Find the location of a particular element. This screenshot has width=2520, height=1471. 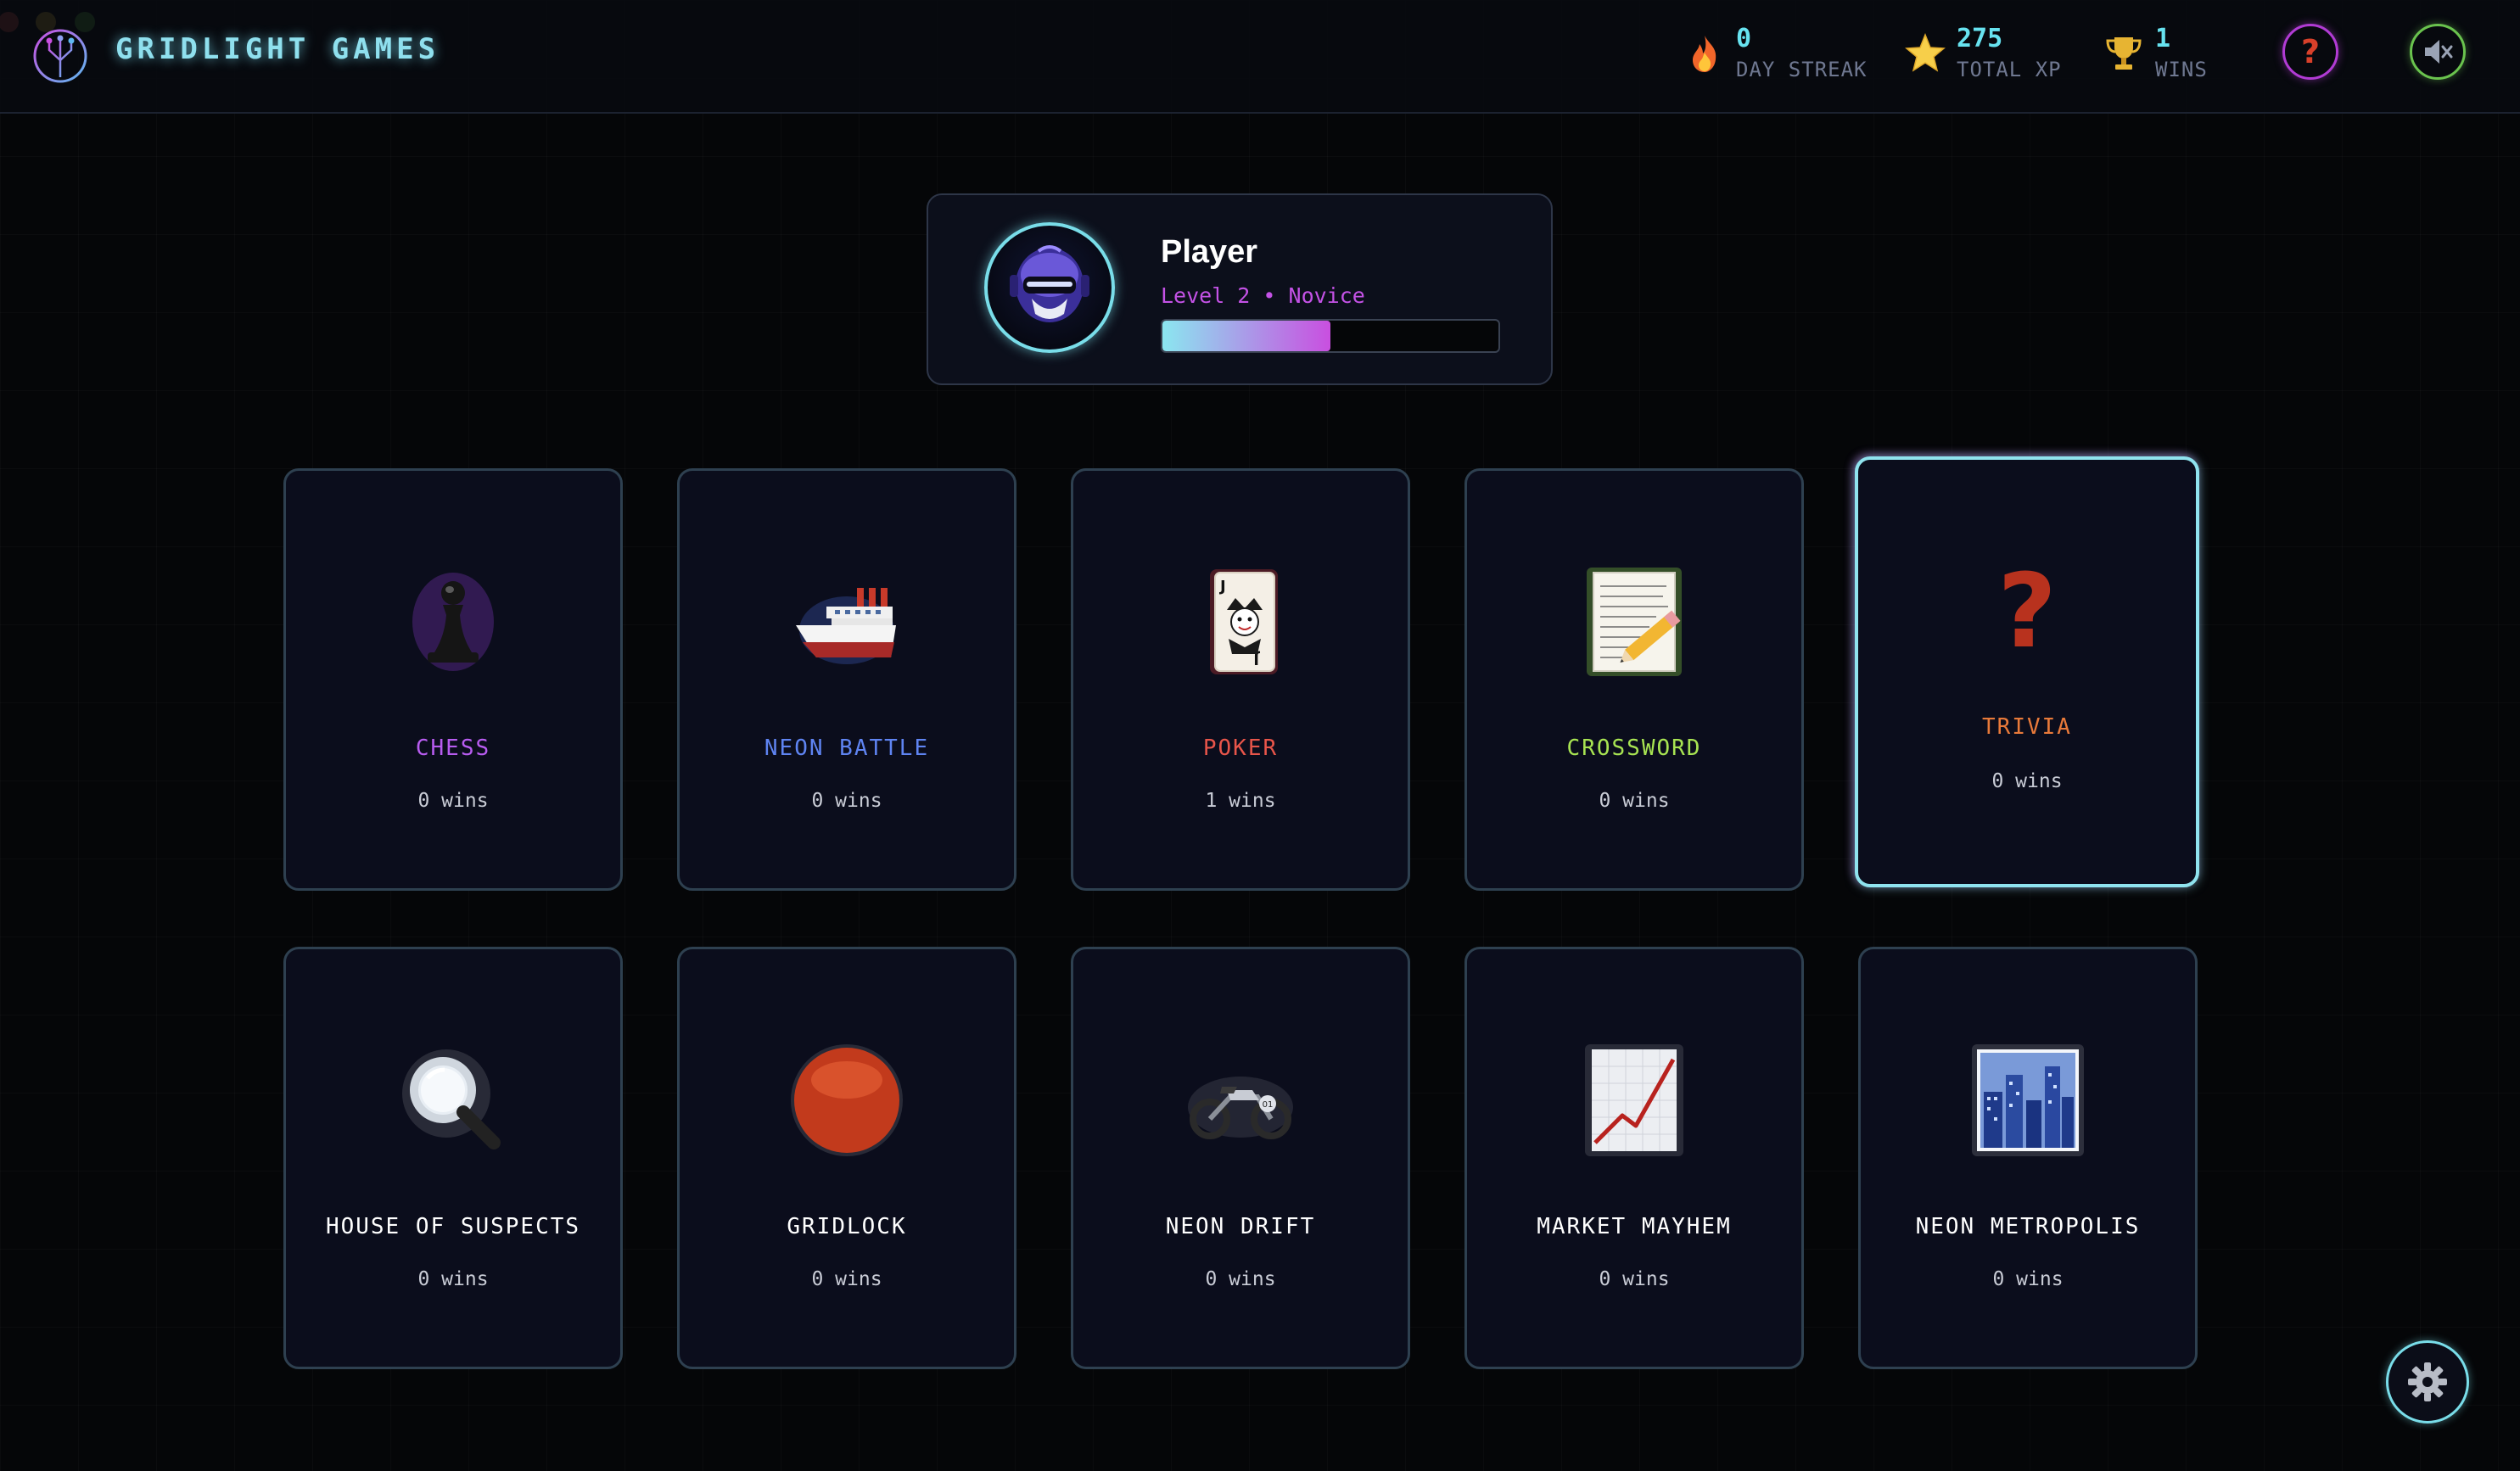

game-card-trivia: ? TRIVIA 0 wins is located at coordinates (2027, 671).